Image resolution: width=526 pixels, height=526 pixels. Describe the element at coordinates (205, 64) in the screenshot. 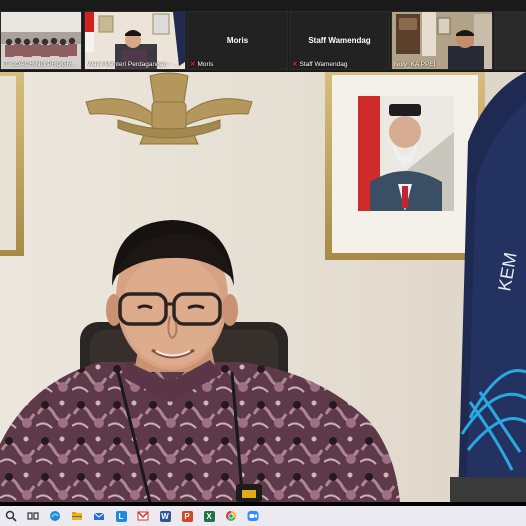

I see `participant-name: Moris` at that location.